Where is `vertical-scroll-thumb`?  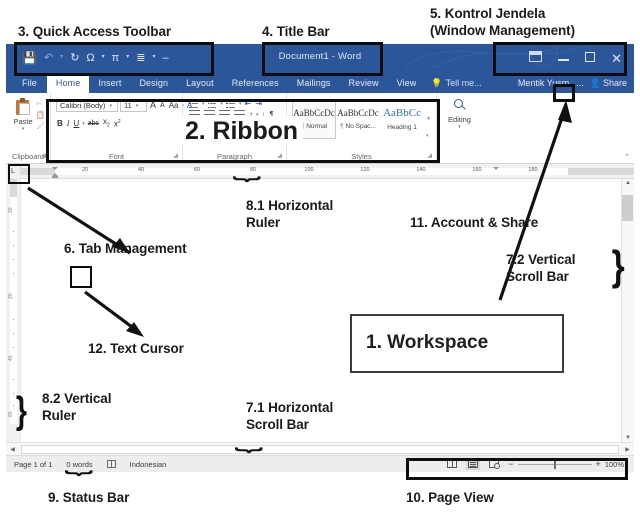 vertical-scroll-thumb is located at coordinates (627, 208).